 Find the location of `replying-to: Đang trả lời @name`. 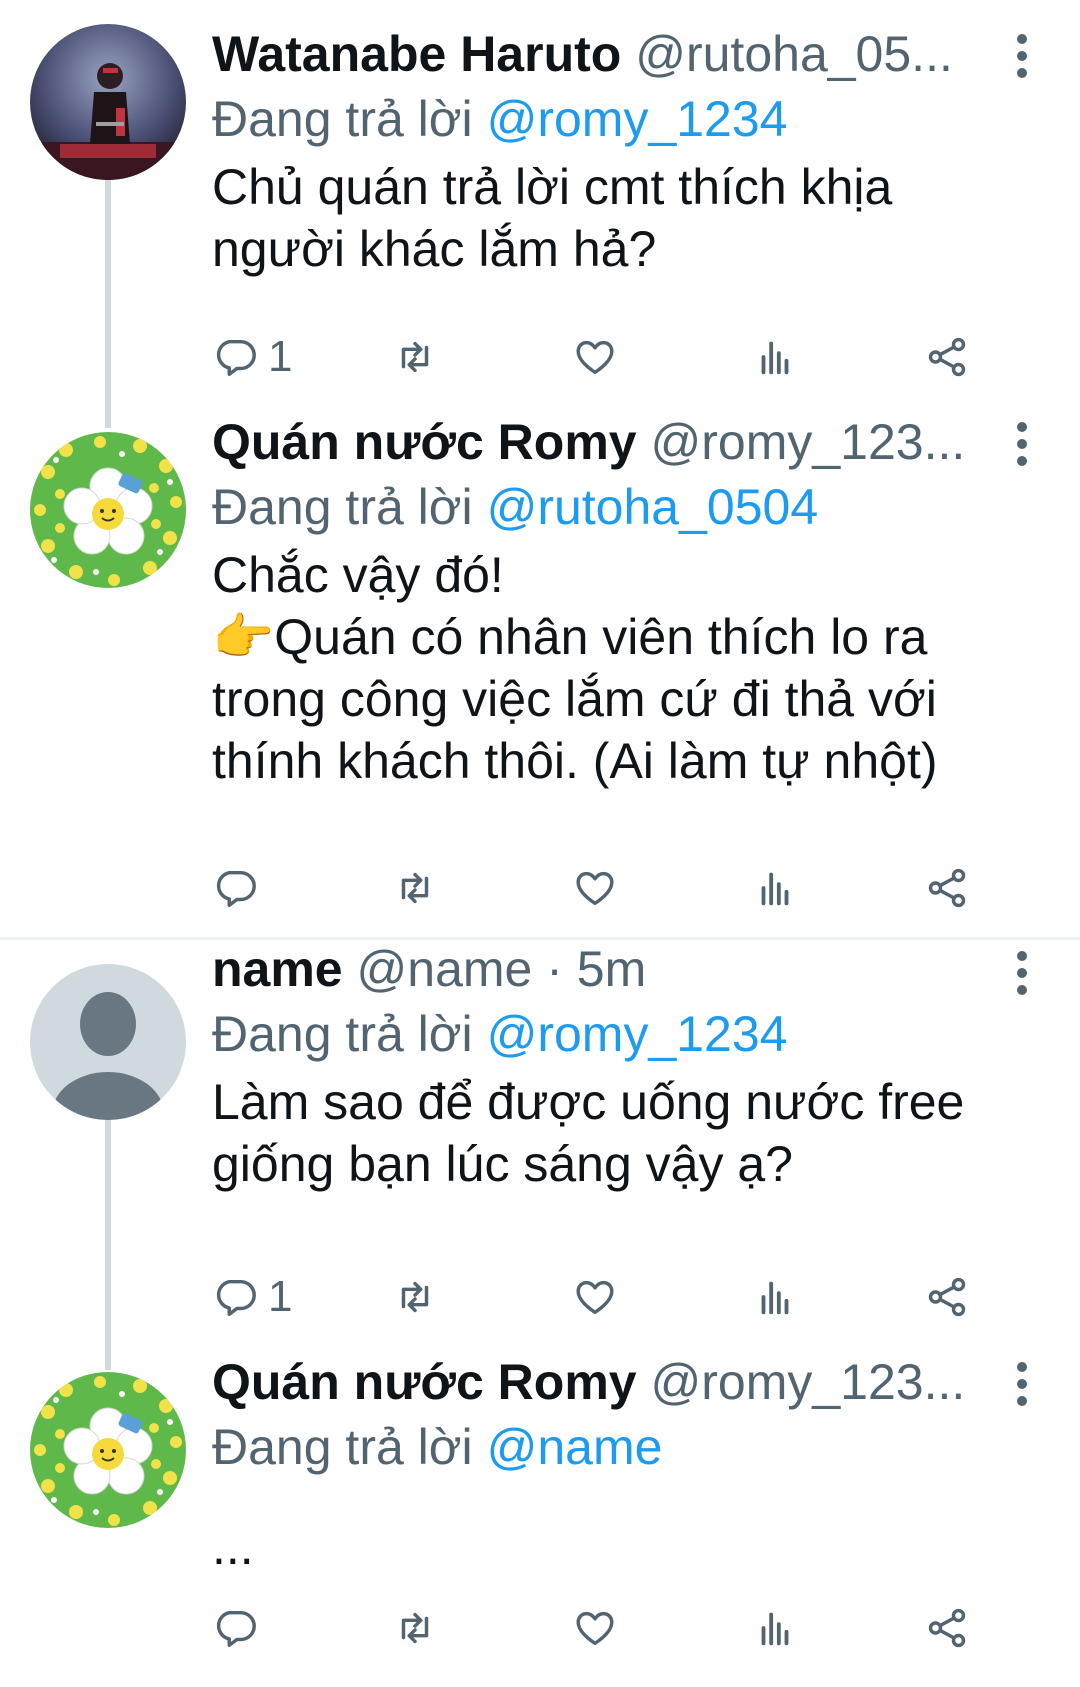

replying-to: Đang trả lời @name is located at coordinates (622, 1447).